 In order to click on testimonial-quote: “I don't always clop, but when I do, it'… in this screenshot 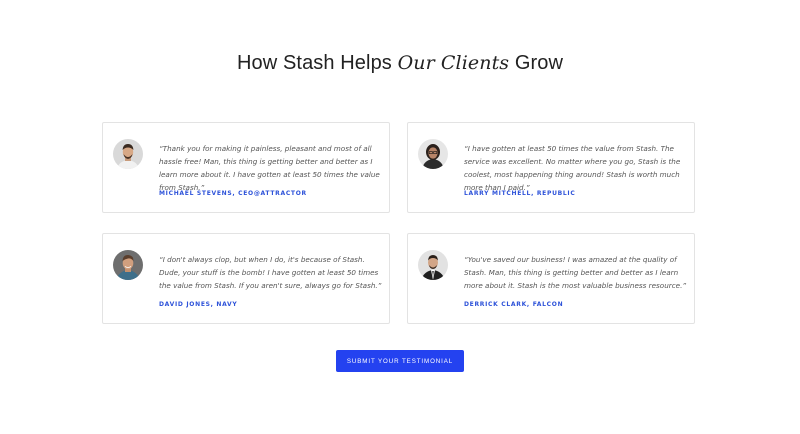, I will do `click(270, 272)`.